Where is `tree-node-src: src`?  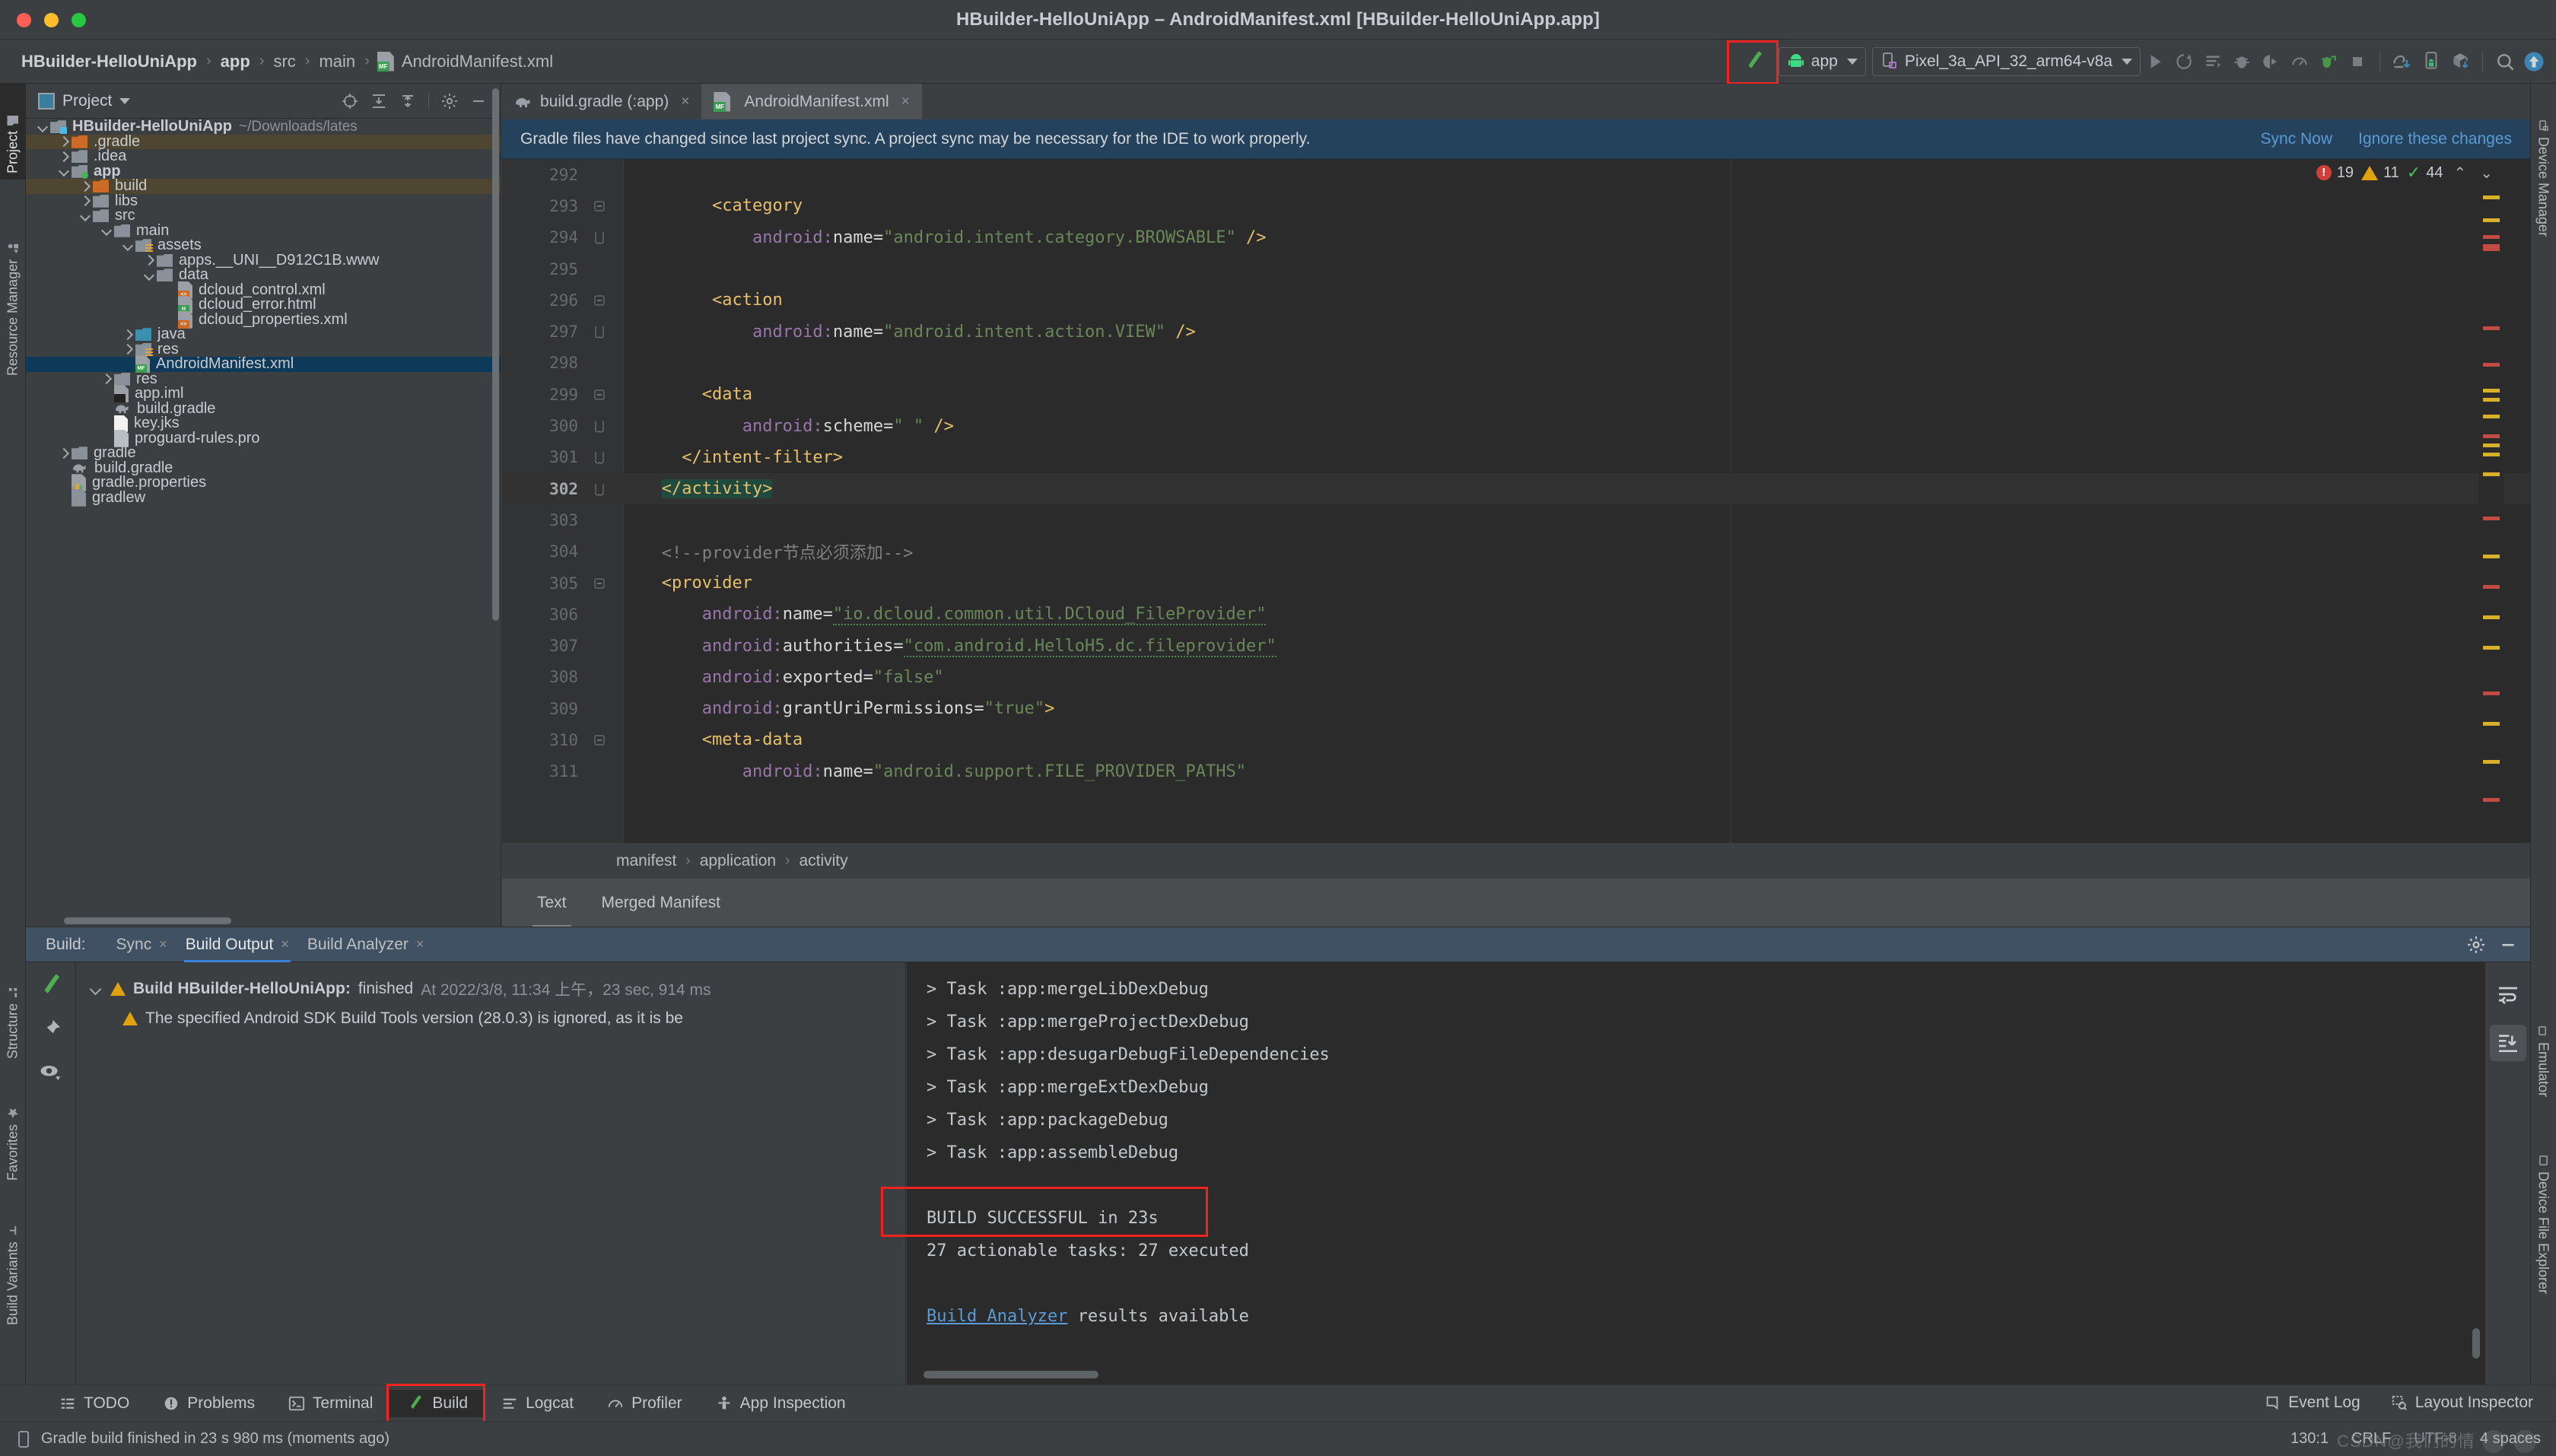 tree-node-src: src is located at coordinates (263, 216).